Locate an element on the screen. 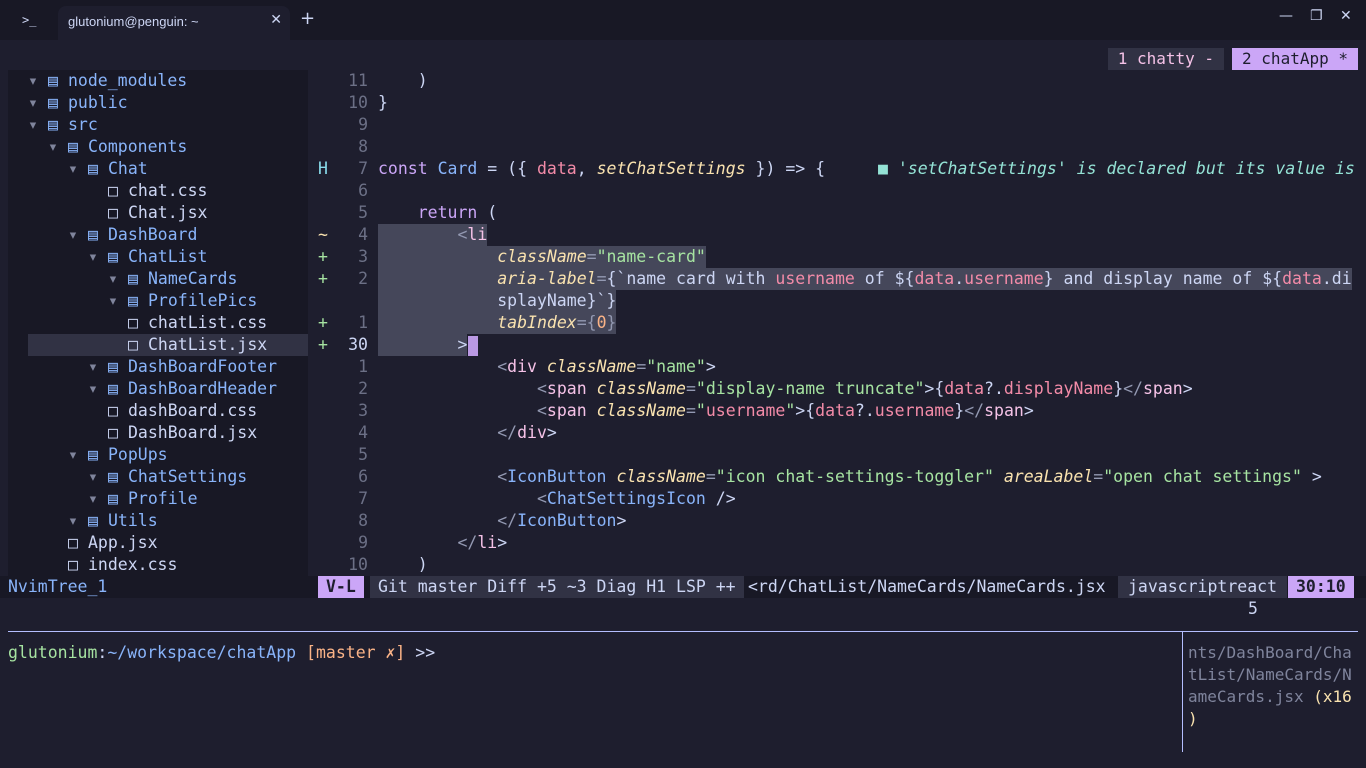 This screenshot has width=1366, height=768. tree-item-chatsettings: ▾ ▤ ChatSettings is located at coordinates (158, 477).